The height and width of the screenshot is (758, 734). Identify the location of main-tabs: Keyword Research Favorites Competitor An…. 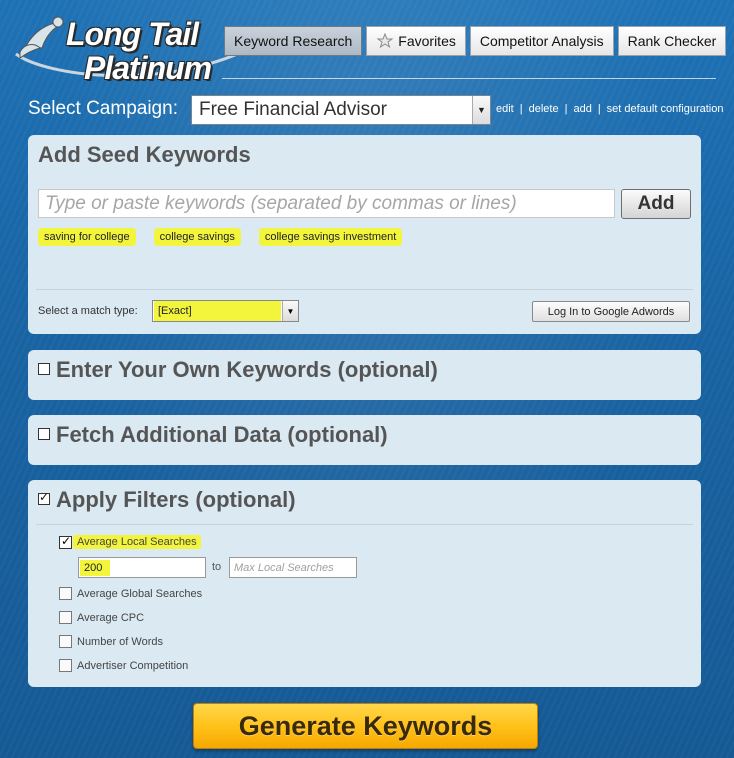
(475, 41).